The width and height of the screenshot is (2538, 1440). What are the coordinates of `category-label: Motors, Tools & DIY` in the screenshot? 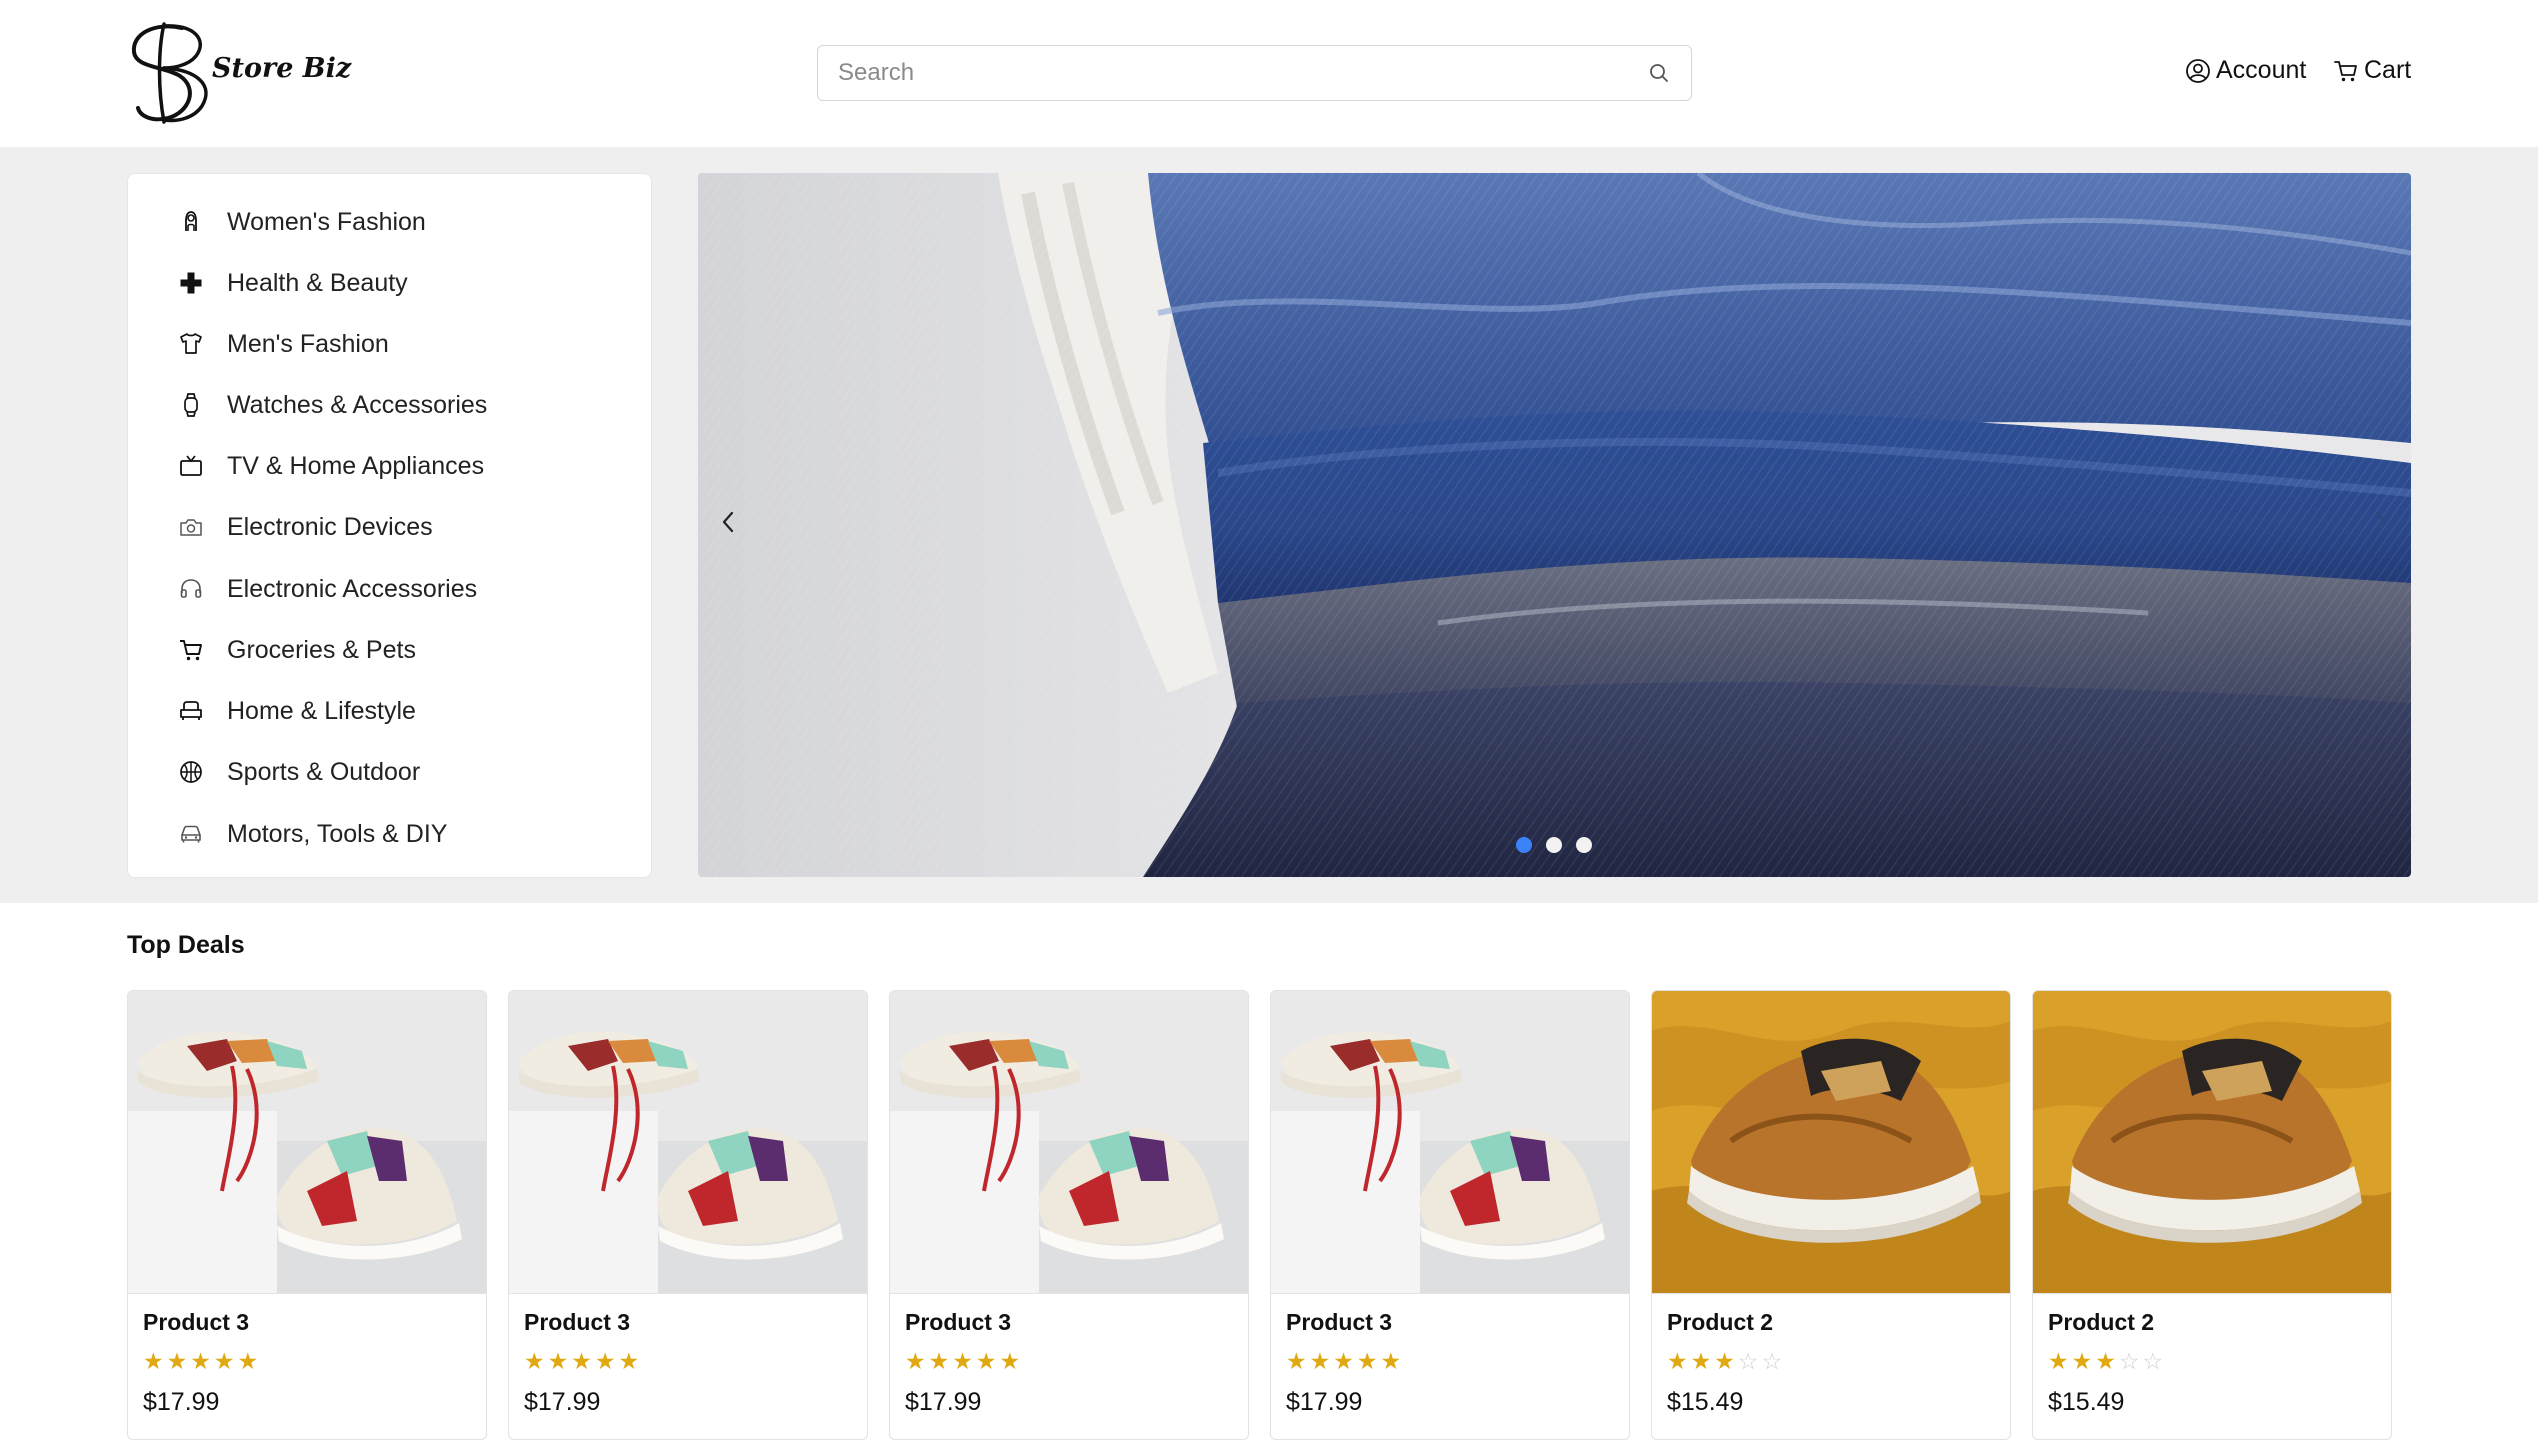 It's located at (337, 833).